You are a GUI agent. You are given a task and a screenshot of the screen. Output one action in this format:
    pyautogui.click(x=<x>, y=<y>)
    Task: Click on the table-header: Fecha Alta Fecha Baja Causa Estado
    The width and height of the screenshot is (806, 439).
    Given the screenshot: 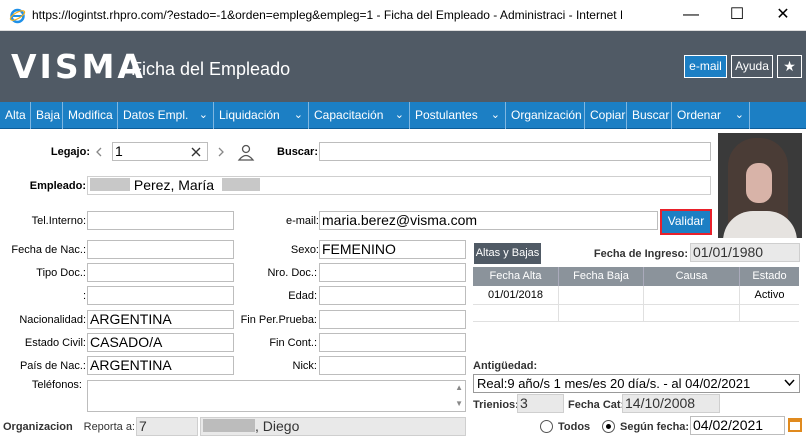 What is the action you would take?
    pyautogui.click(x=636, y=276)
    